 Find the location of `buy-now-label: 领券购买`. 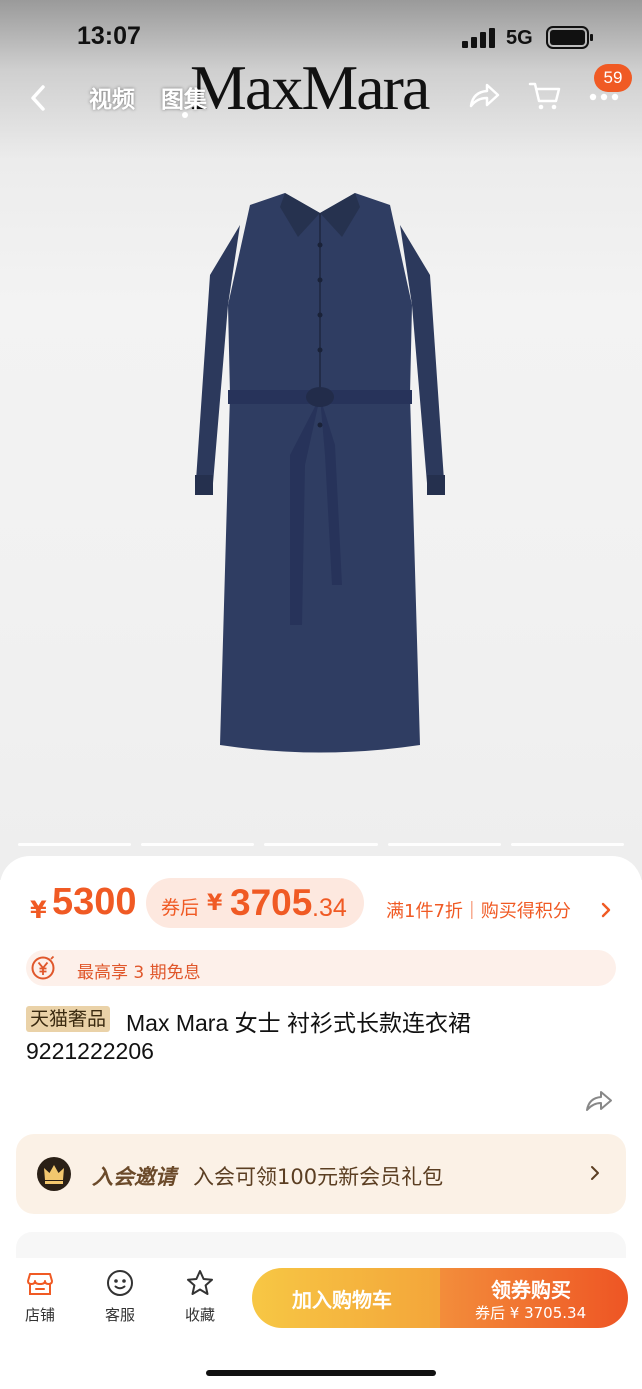

buy-now-label: 领券购买 is located at coordinates (531, 1290).